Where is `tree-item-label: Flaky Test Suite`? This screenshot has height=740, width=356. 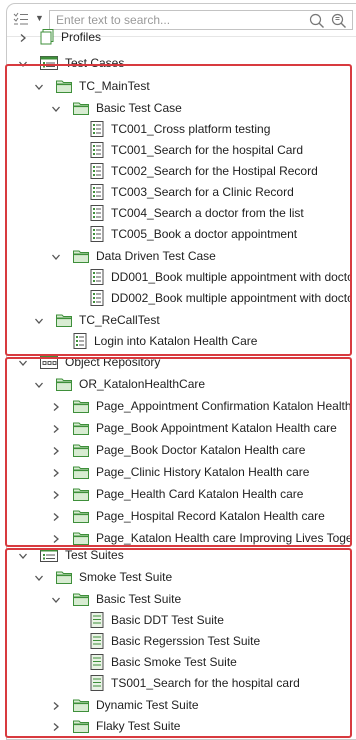 tree-item-label: Flaky Test Suite is located at coordinates (138, 726).